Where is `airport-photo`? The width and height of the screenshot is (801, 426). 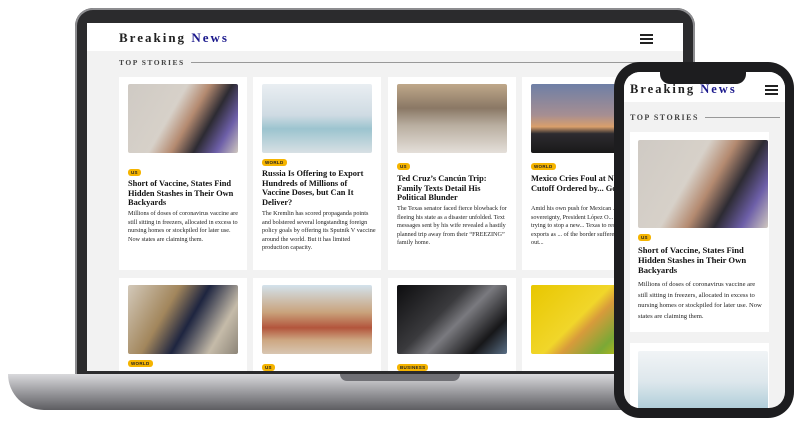
airport-photo is located at coordinates (452, 118).